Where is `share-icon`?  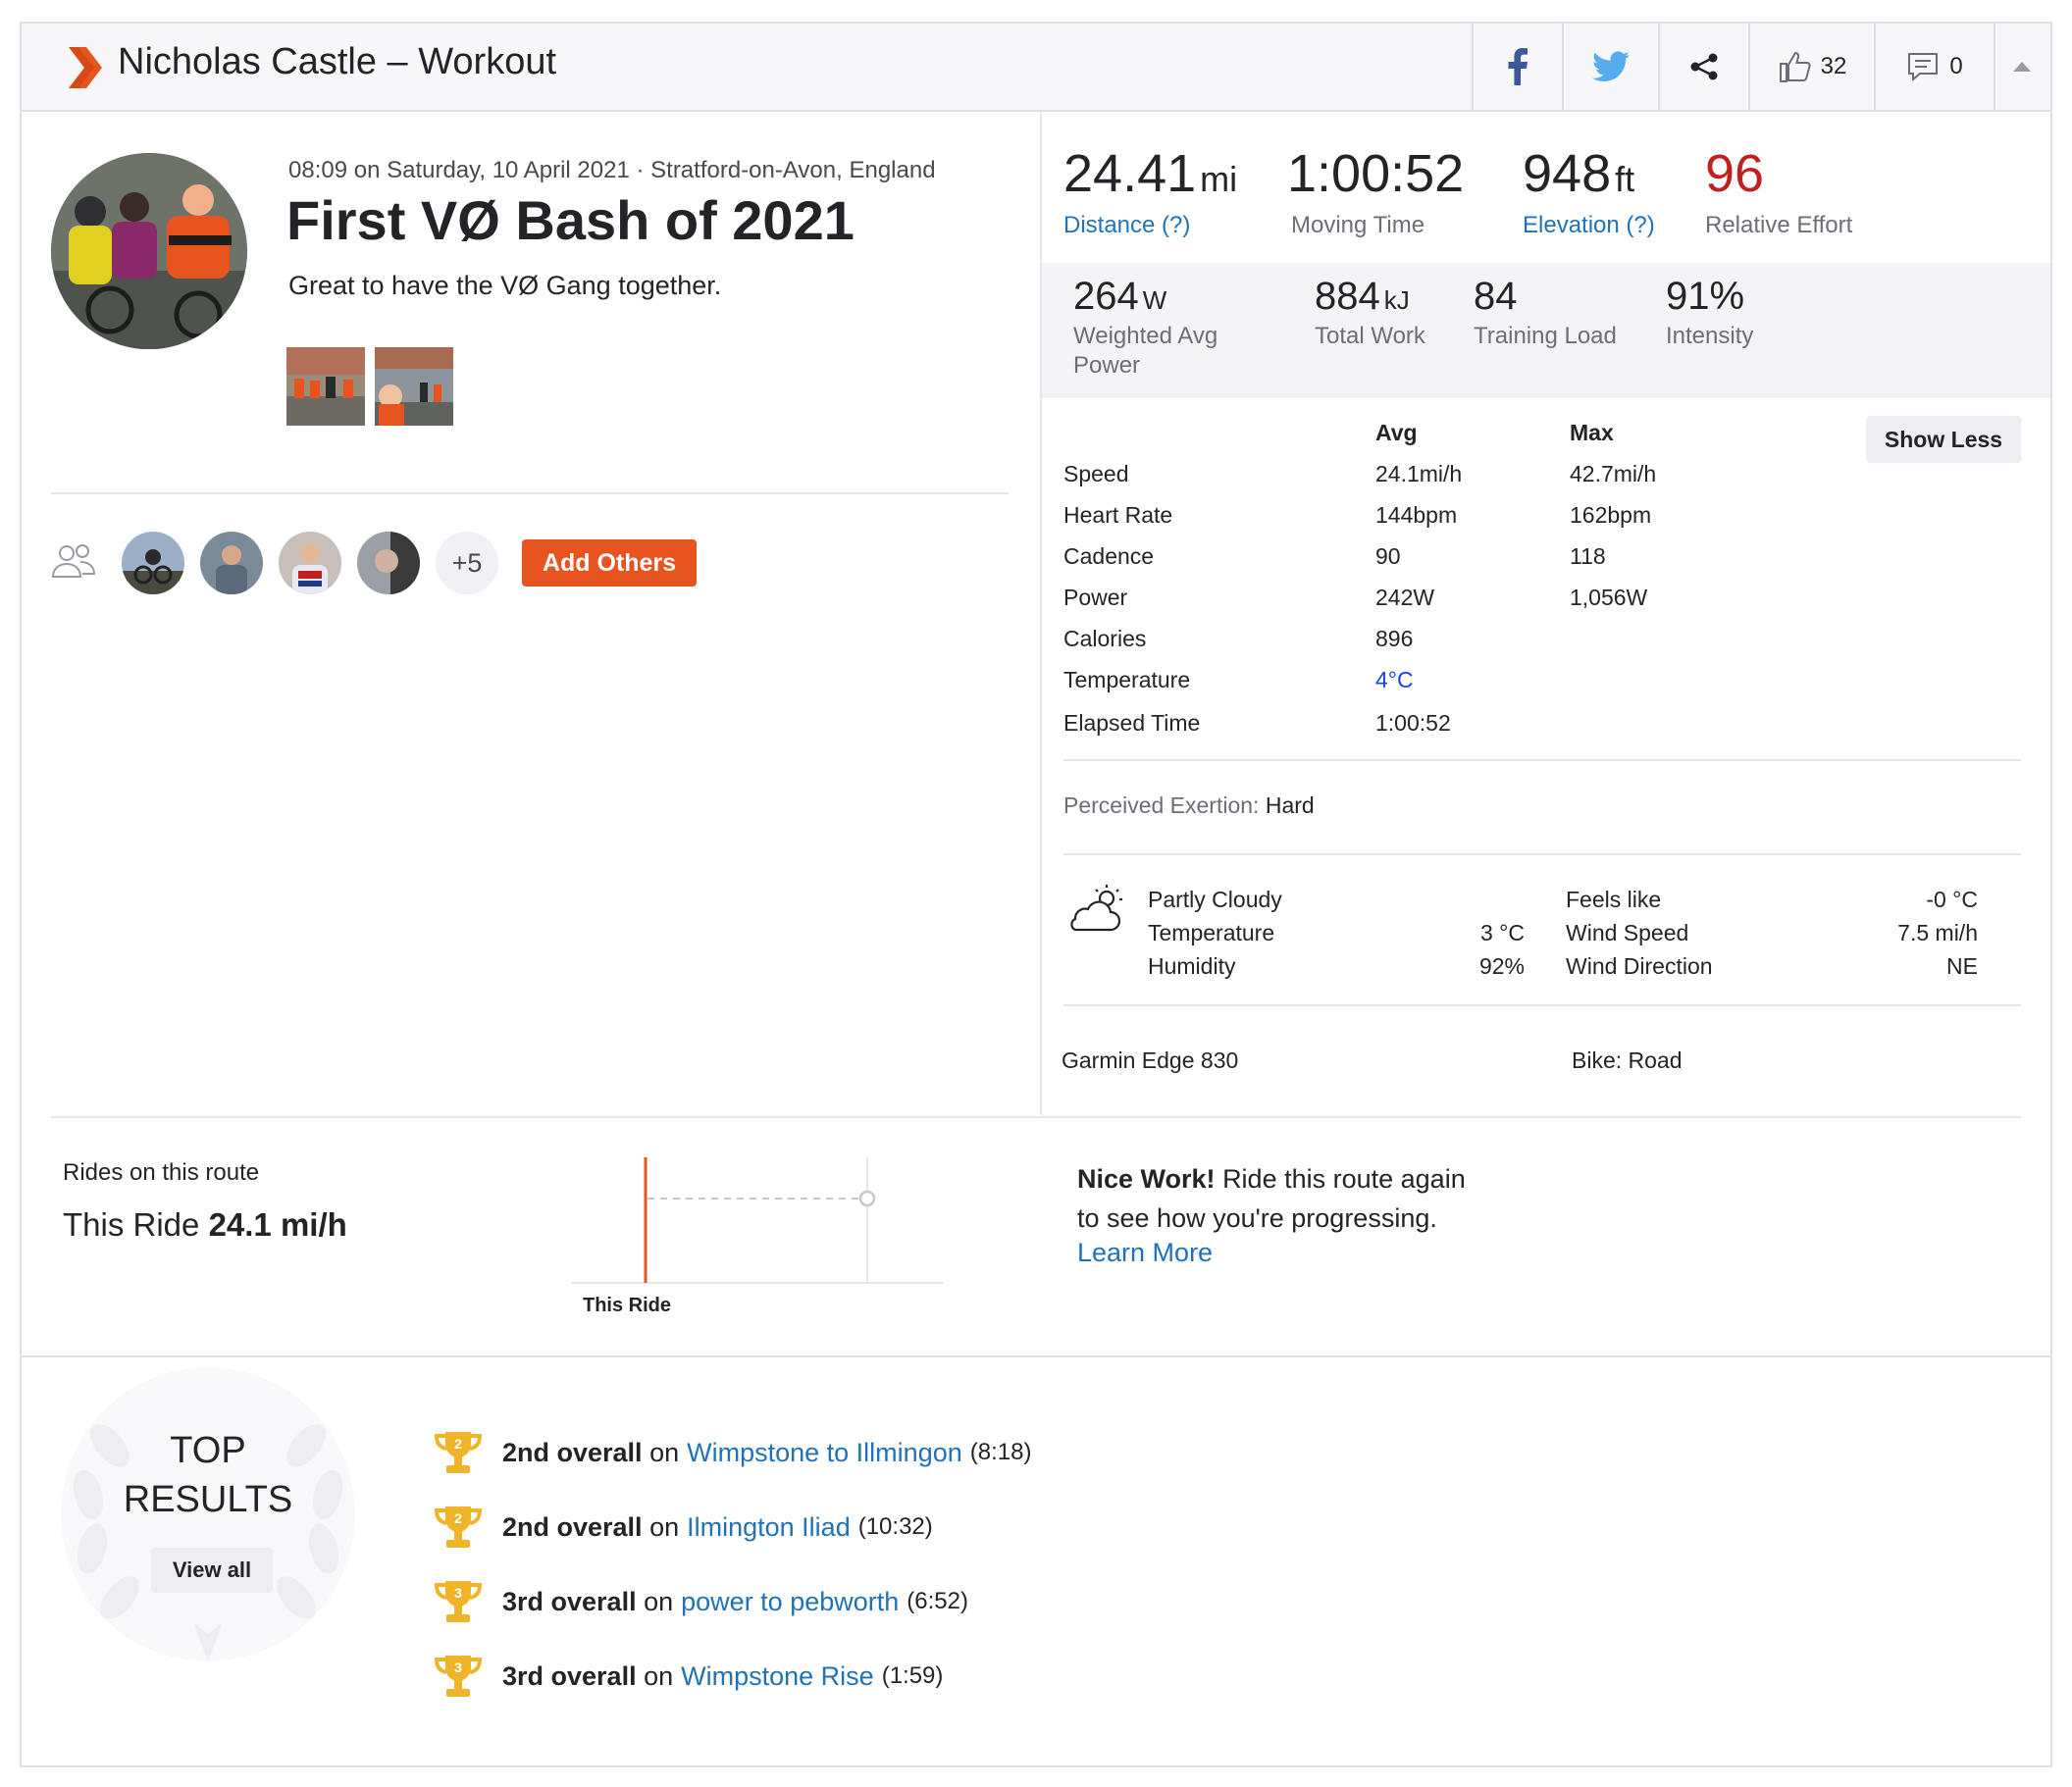 share-icon is located at coordinates (1704, 67).